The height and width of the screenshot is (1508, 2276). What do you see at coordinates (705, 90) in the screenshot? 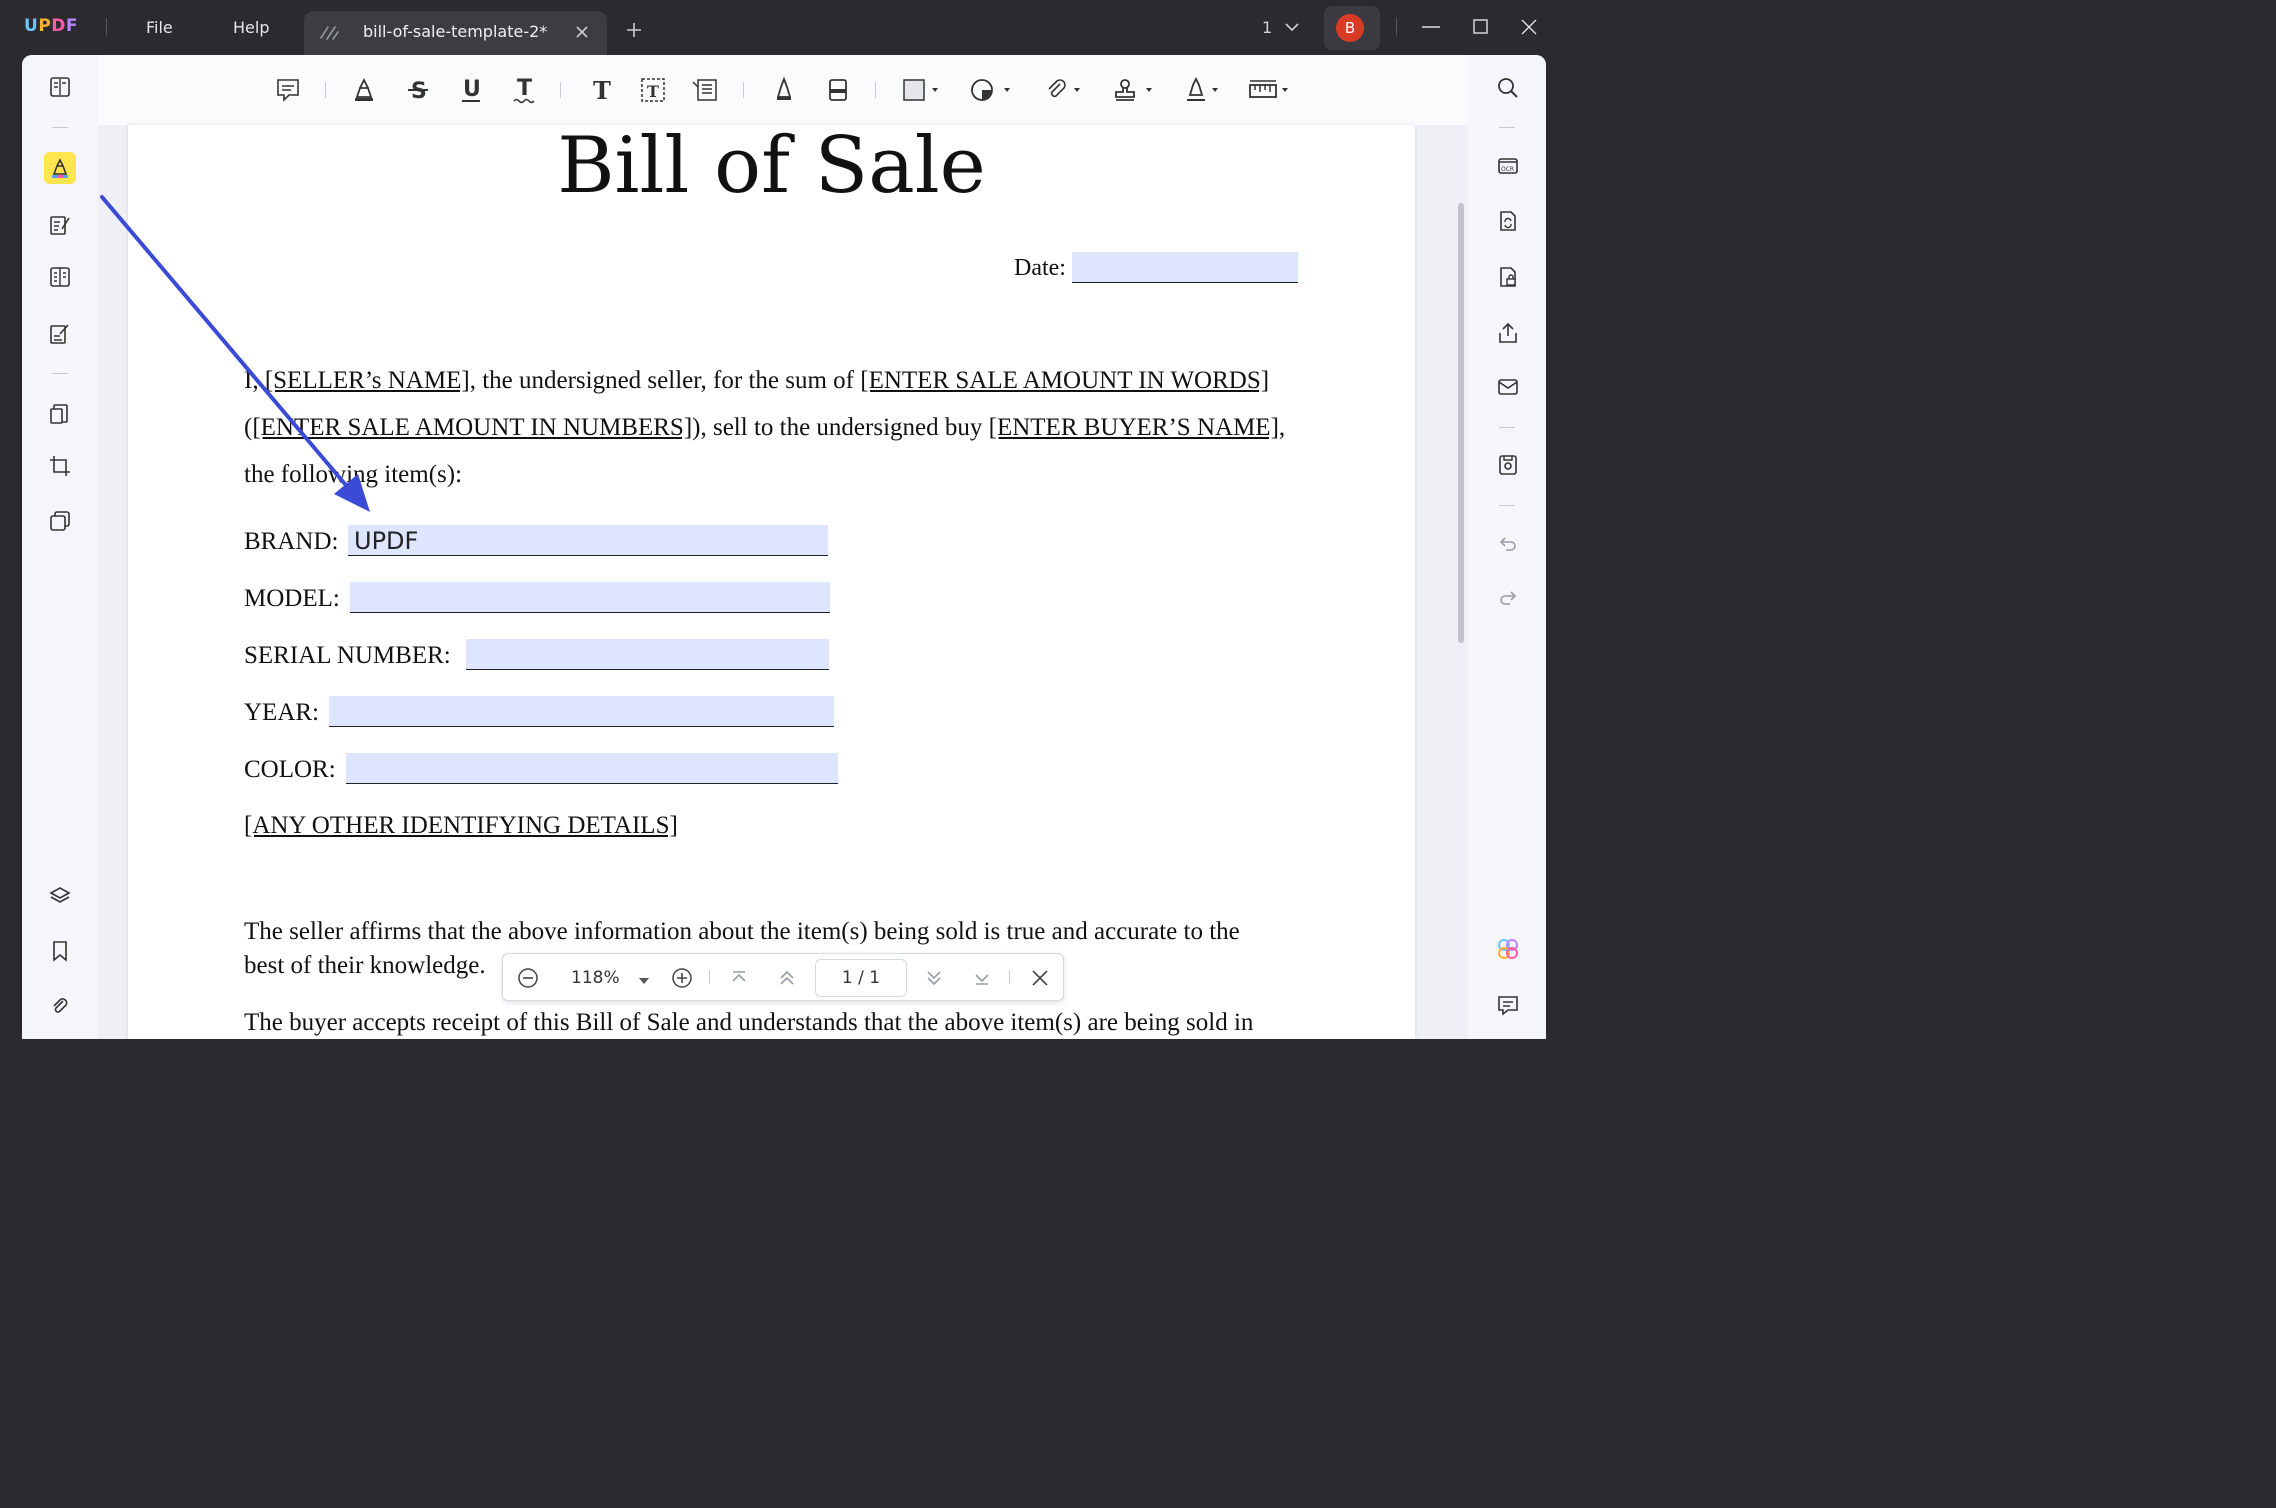
I see `text-callout-icon` at bounding box center [705, 90].